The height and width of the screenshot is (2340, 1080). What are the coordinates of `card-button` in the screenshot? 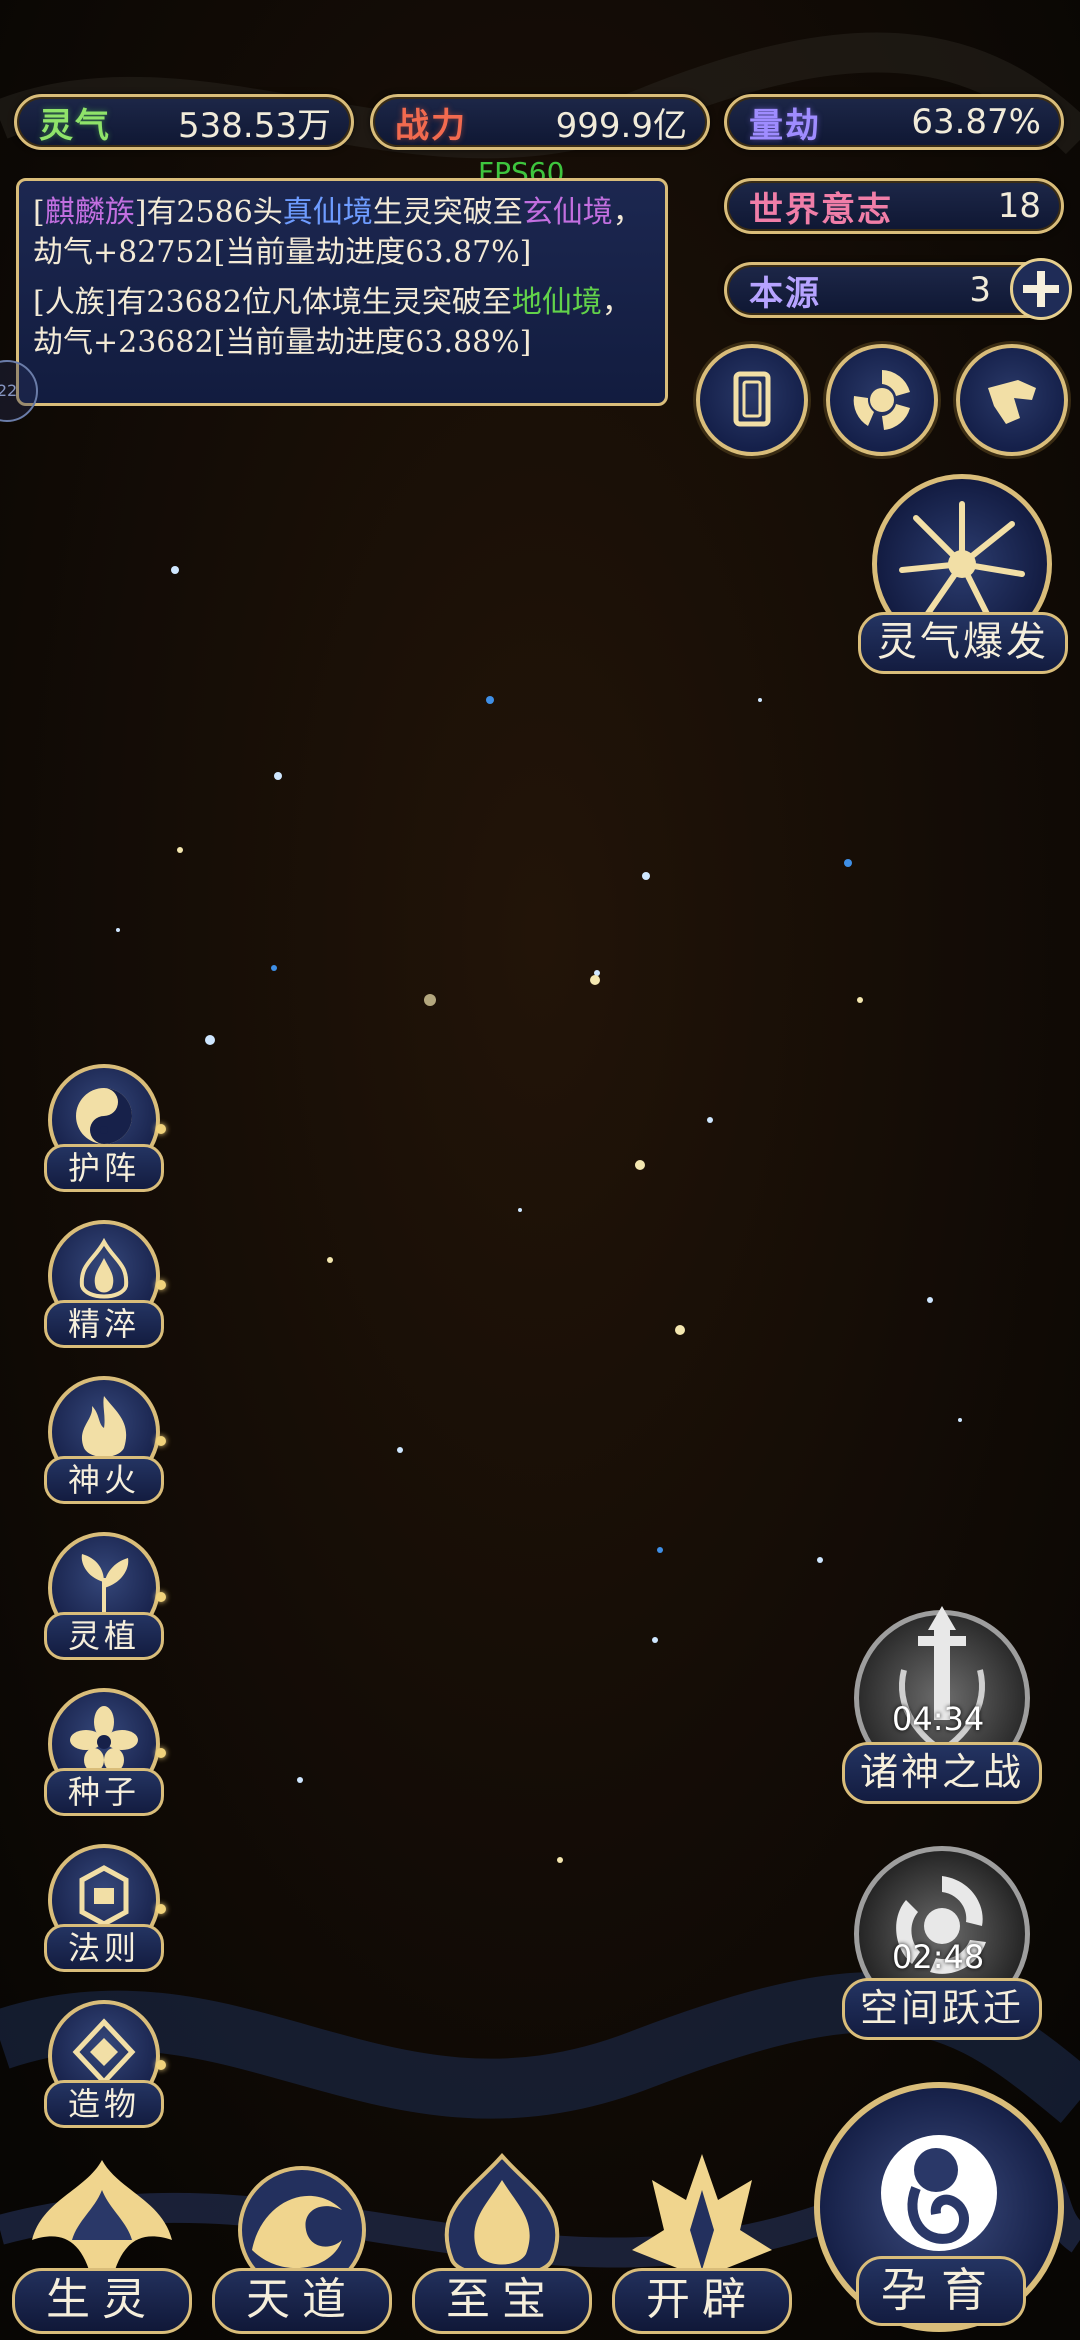 It's located at (752, 400).